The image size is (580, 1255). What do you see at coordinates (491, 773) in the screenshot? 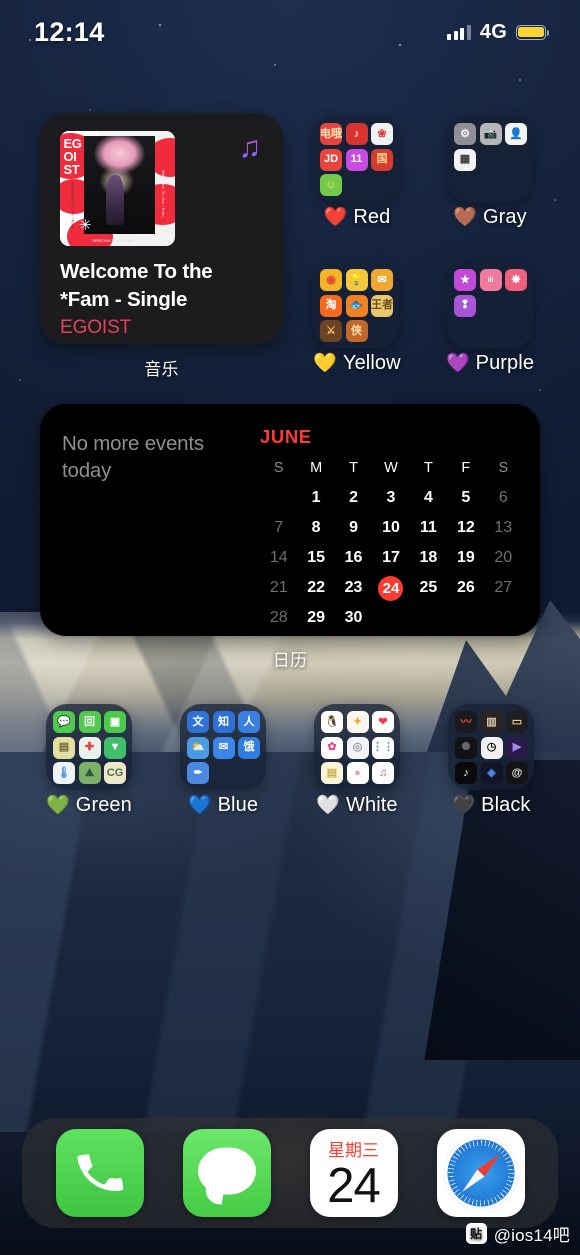
I see `shazam-icon: ◈` at bounding box center [491, 773].